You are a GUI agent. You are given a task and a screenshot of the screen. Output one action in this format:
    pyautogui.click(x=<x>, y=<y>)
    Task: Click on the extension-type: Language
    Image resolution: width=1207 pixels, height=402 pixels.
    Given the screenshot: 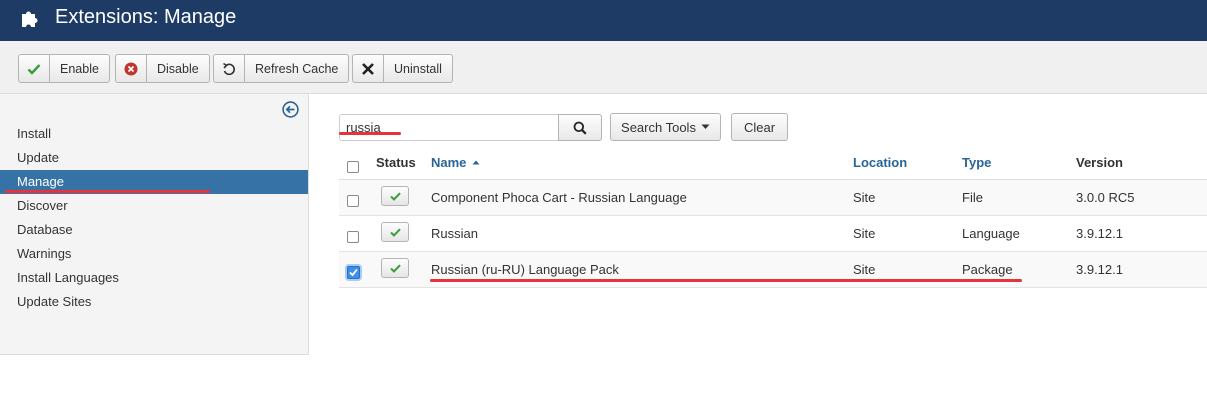 What is the action you would take?
    pyautogui.click(x=991, y=233)
    